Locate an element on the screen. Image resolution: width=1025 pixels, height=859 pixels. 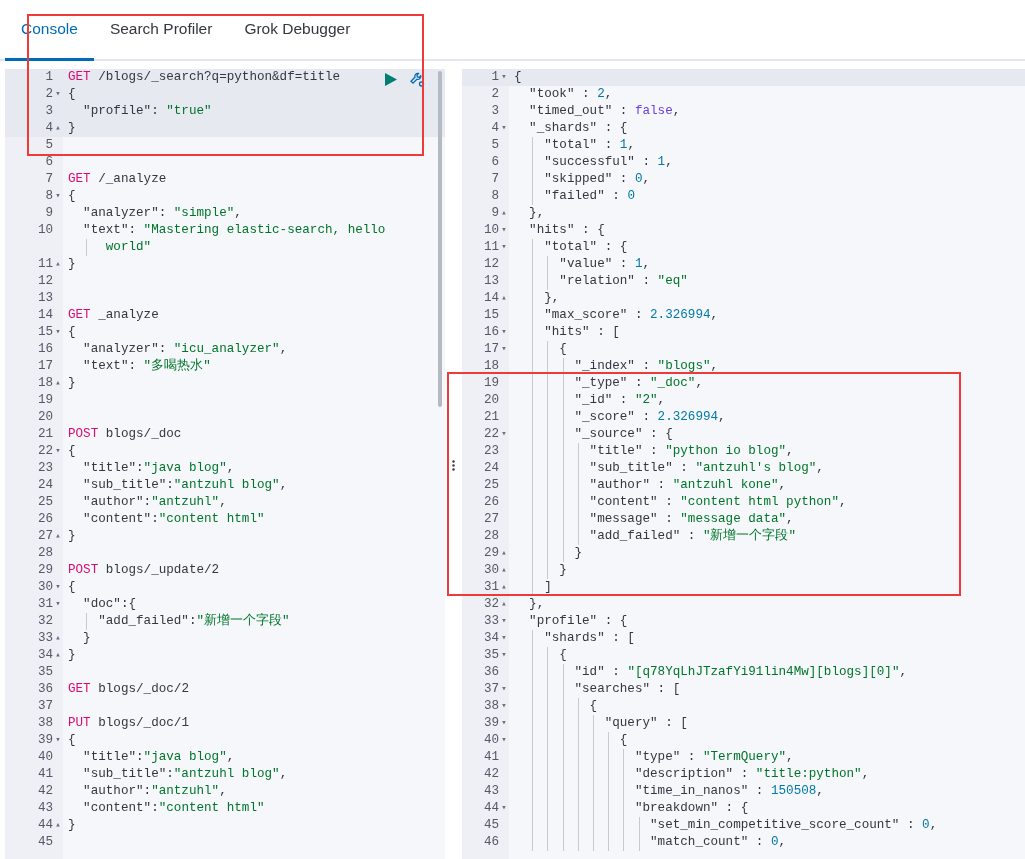
code-line: "_id" : "2", is located at coordinates (587, 400).